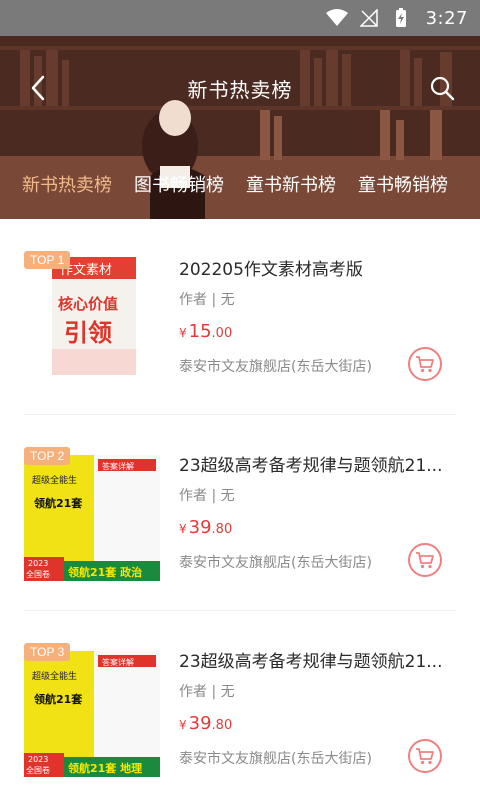 The image size is (480, 800). I want to click on tab-children-new: 童书新书榜, so click(291, 184).